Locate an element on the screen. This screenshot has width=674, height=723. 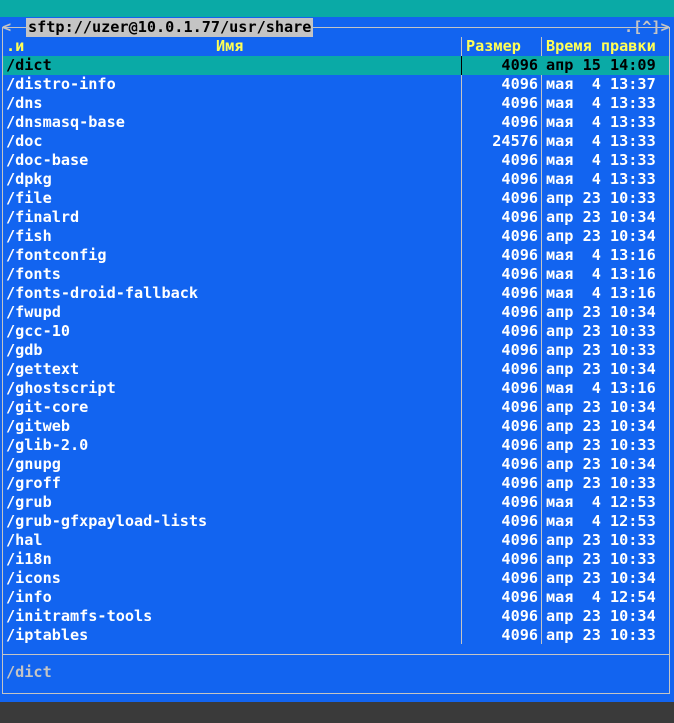
panel-history-right-button: .[^]> is located at coordinates (647, 27).